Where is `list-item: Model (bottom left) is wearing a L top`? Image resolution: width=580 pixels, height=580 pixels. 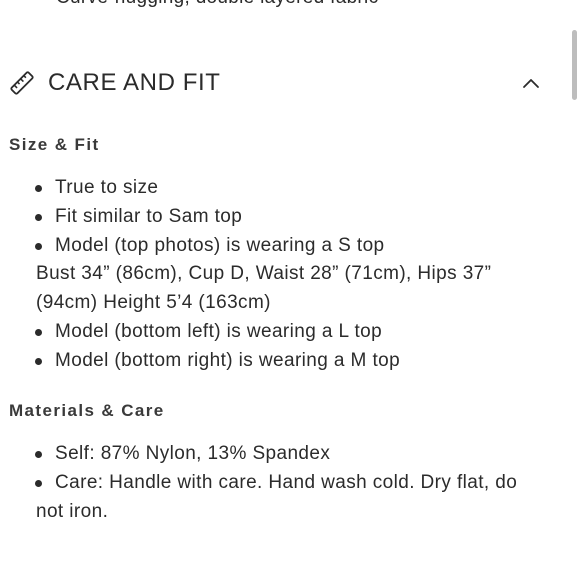
list-item: Model (bottom left) is wearing a L top is located at coordinates (285, 332).